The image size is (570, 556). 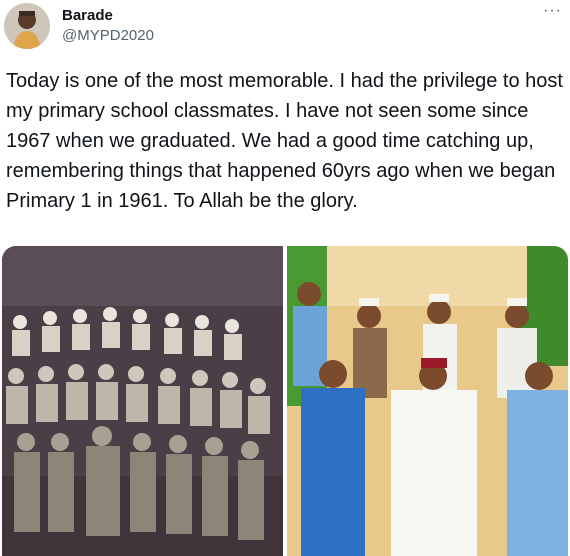 What do you see at coordinates (87, 15) in the screenshot?
I see `author-name: Barade` at bounding box center [87, 15].